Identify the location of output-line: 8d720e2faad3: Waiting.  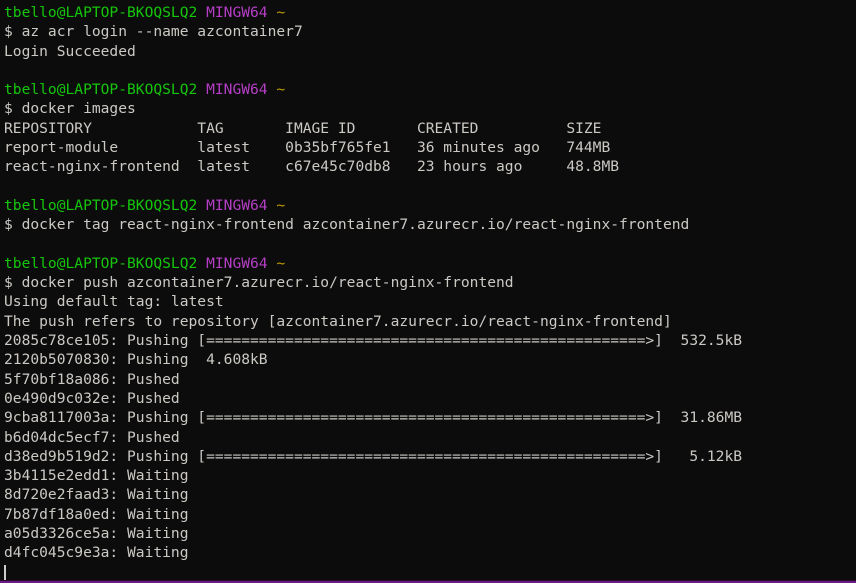
(96, 495).